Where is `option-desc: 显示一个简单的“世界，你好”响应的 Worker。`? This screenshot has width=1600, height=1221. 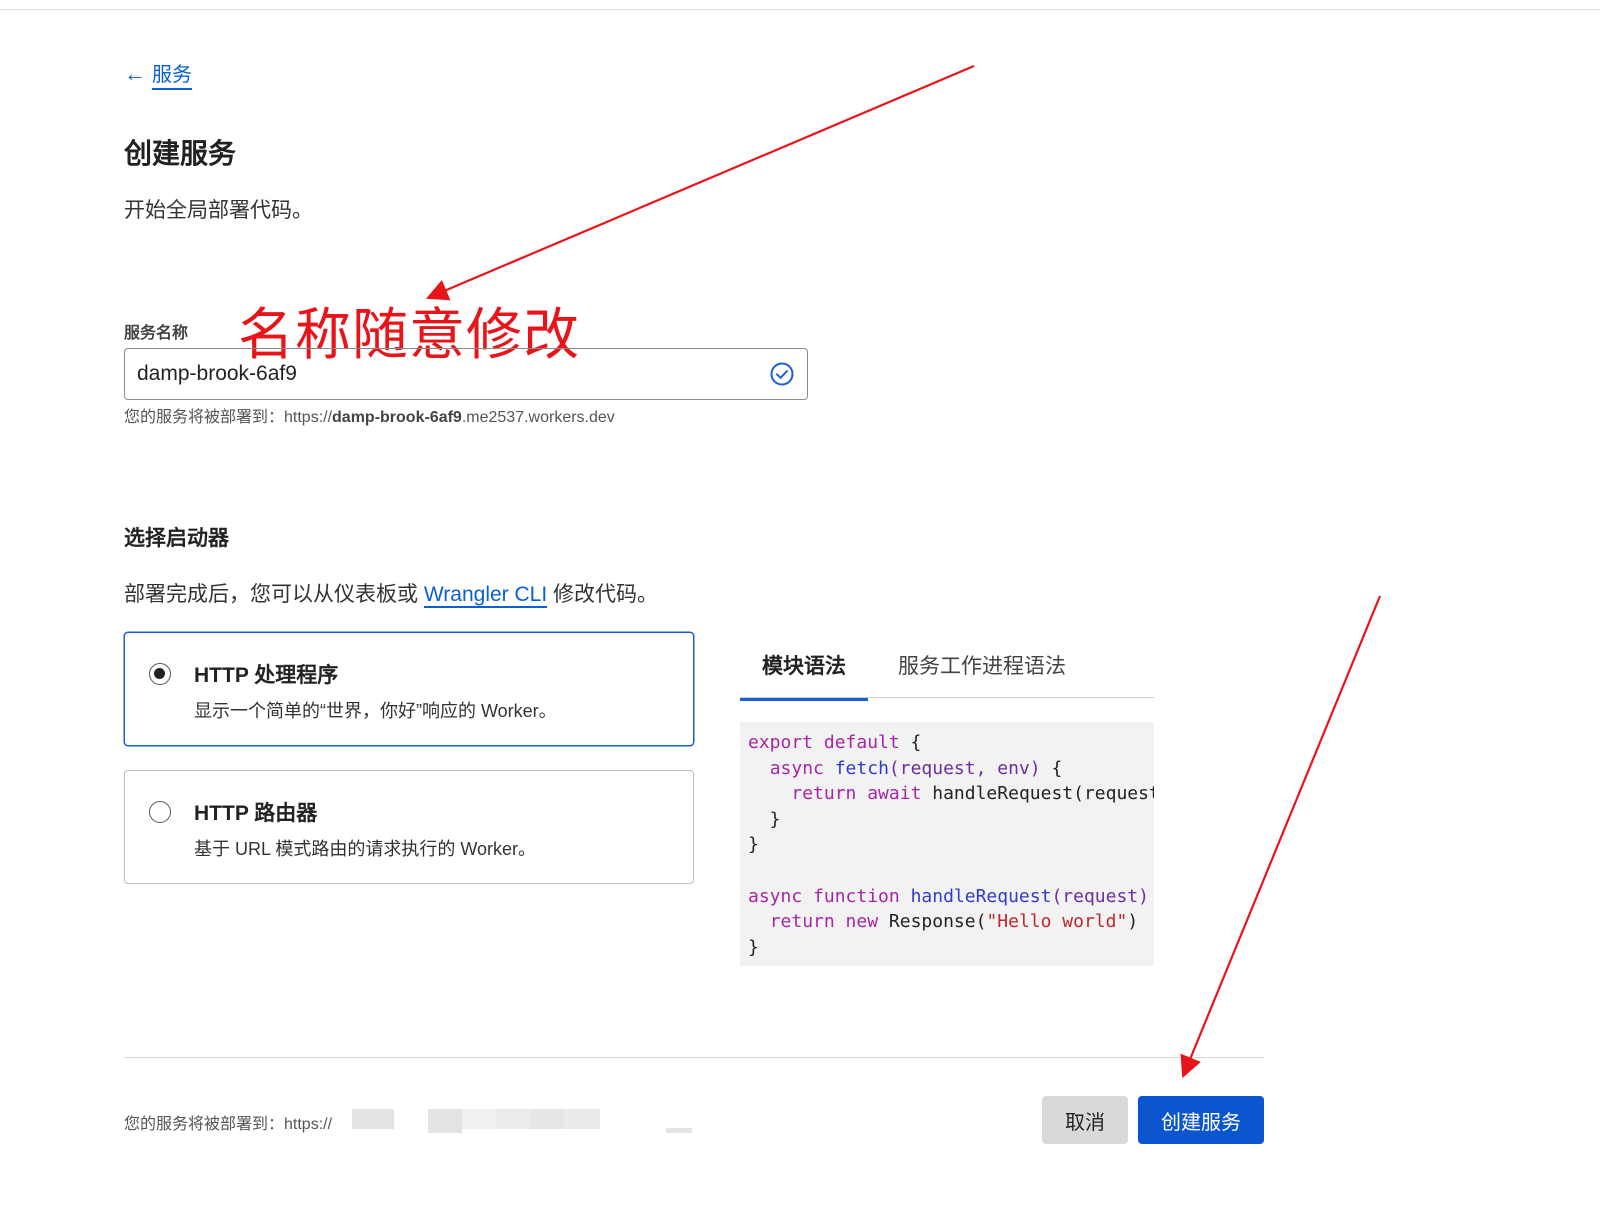 option-desc: 显示一个简单的“世界，你好”响应的 Worker。 is located at coordinates (375, 711).